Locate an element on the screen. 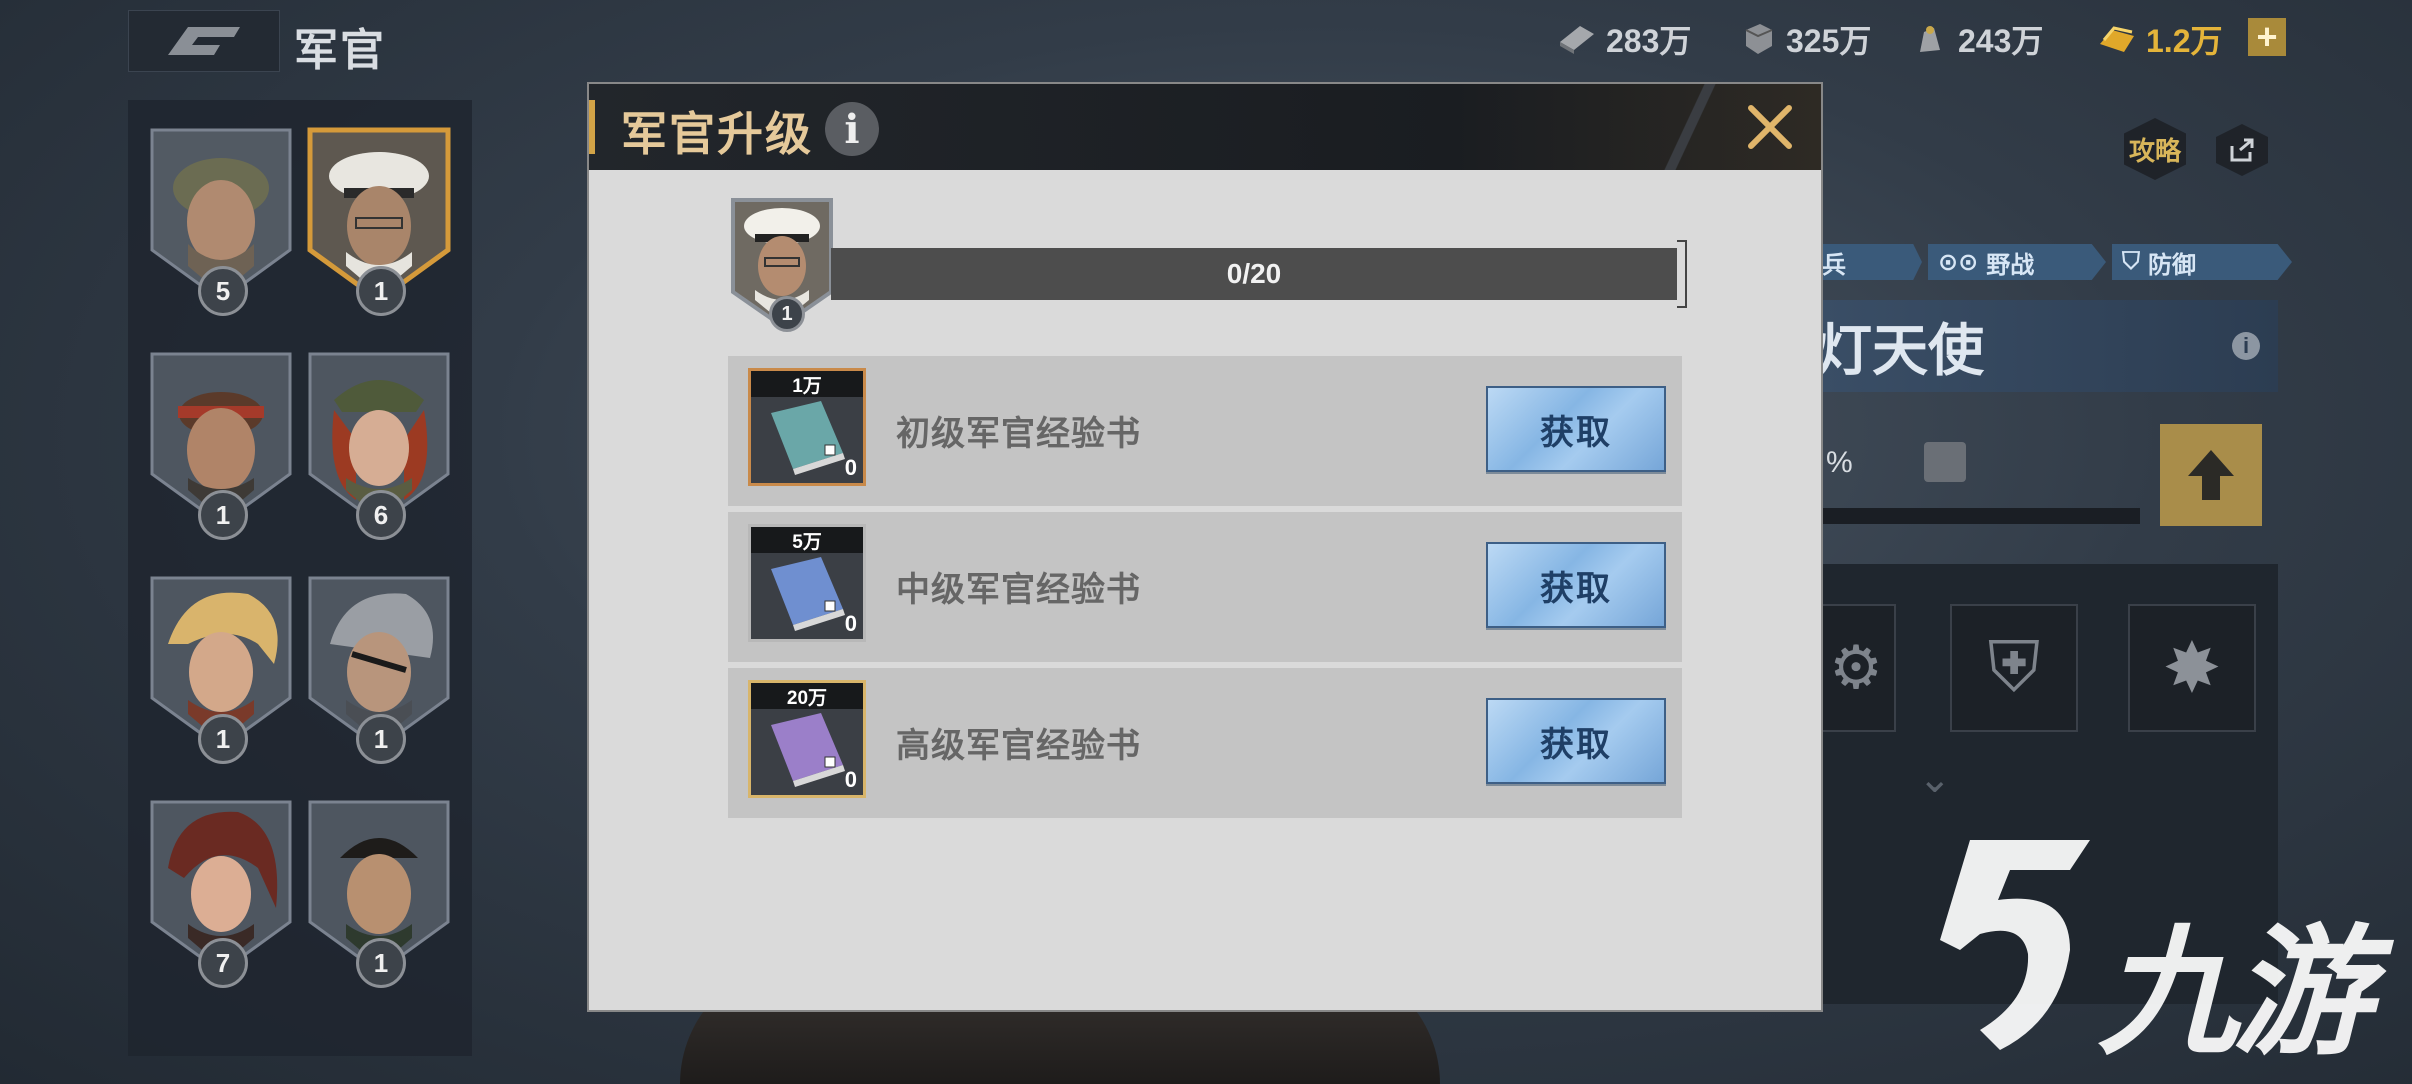  header-accent is located at coordinates (592, 127).